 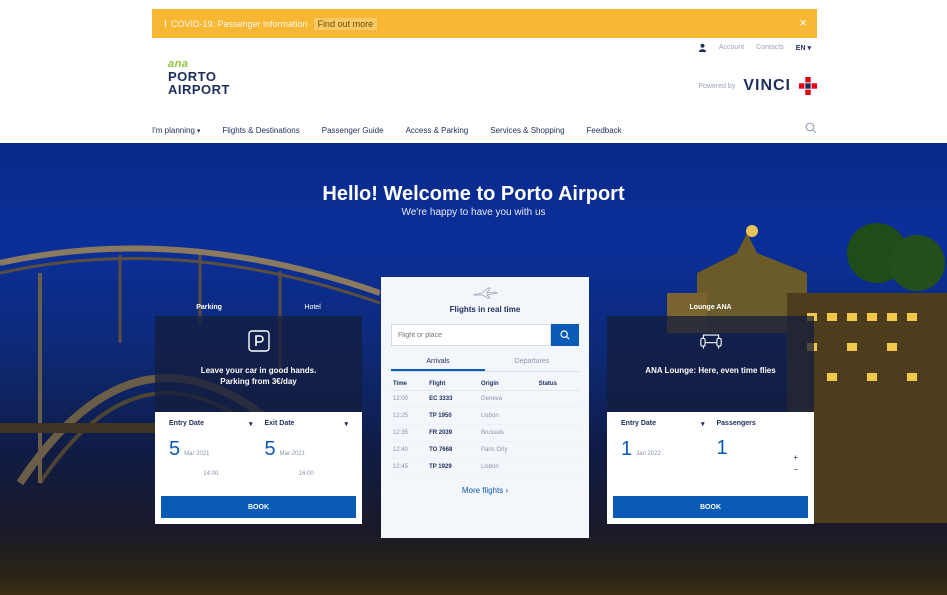 I want to click on user-icon, so click(x=702, y=47).